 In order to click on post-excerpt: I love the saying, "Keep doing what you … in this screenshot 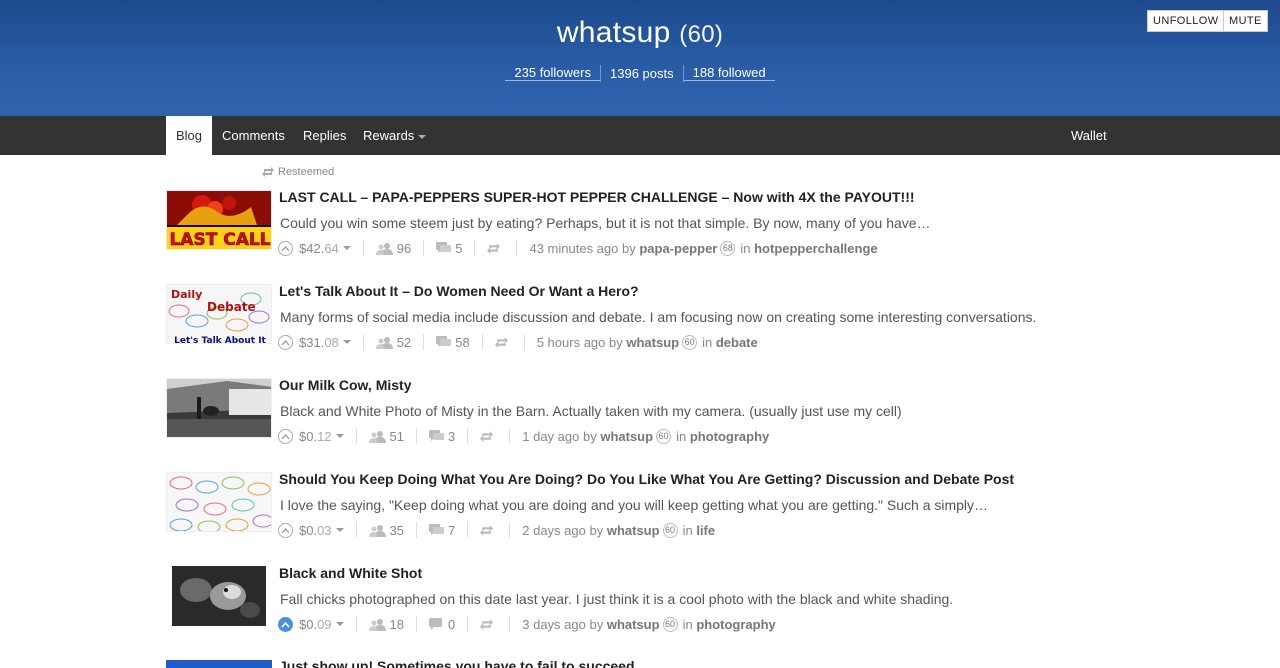, I will do `click(634, 505)`.